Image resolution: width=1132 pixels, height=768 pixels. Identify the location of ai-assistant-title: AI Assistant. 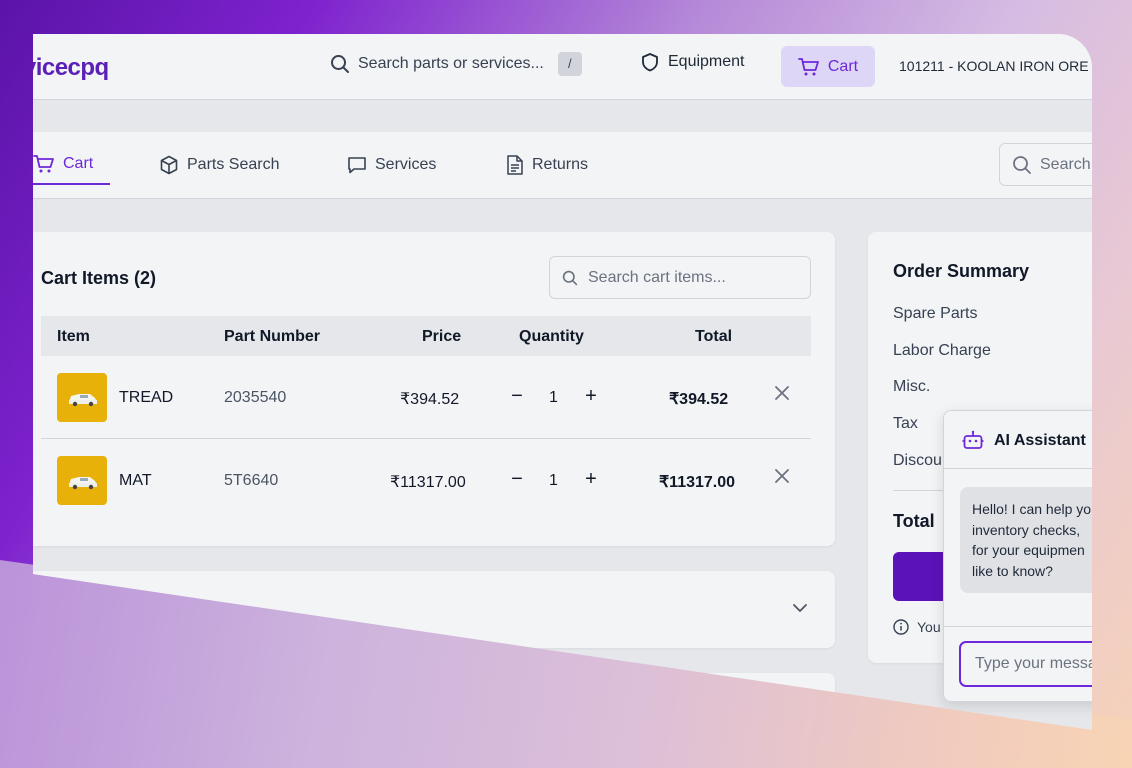
(1040, 440).